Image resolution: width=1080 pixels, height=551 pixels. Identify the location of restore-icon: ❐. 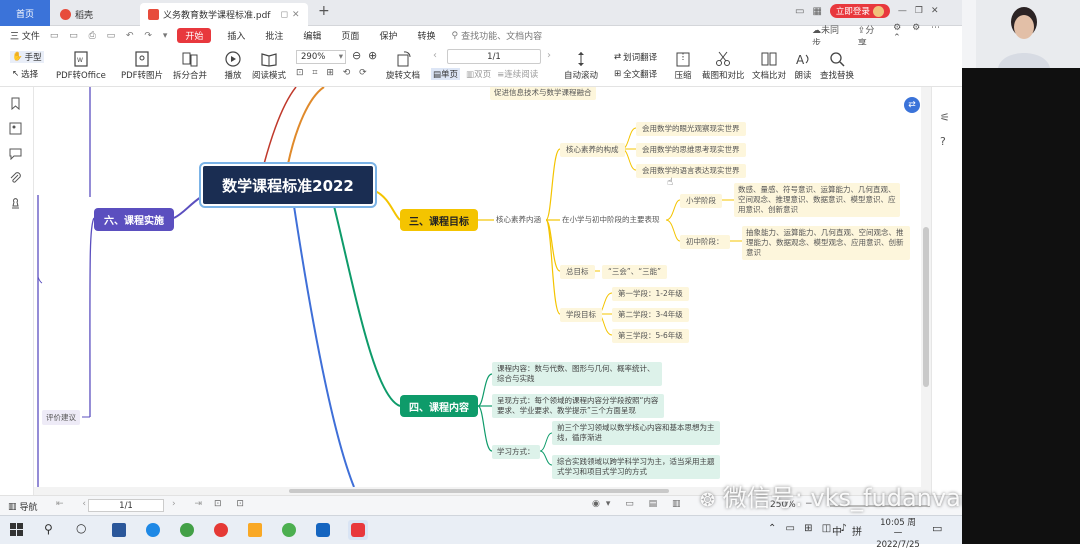
(919, 11).